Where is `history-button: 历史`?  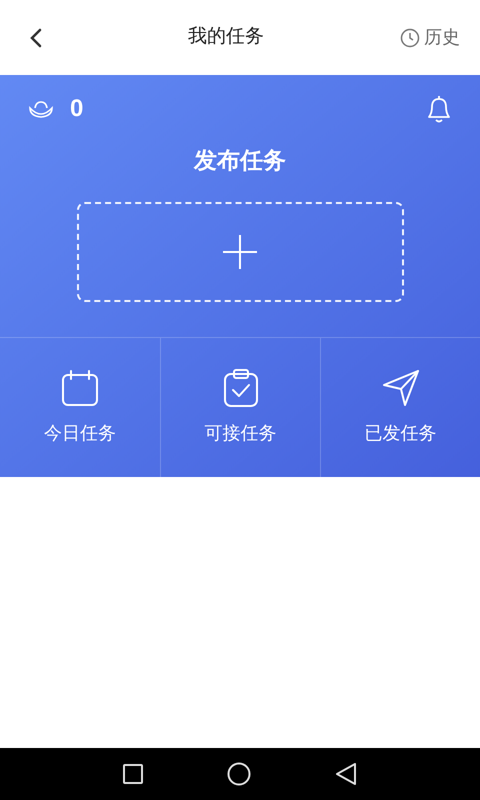
history-button: 历史 is located at coordinates (430, 37).